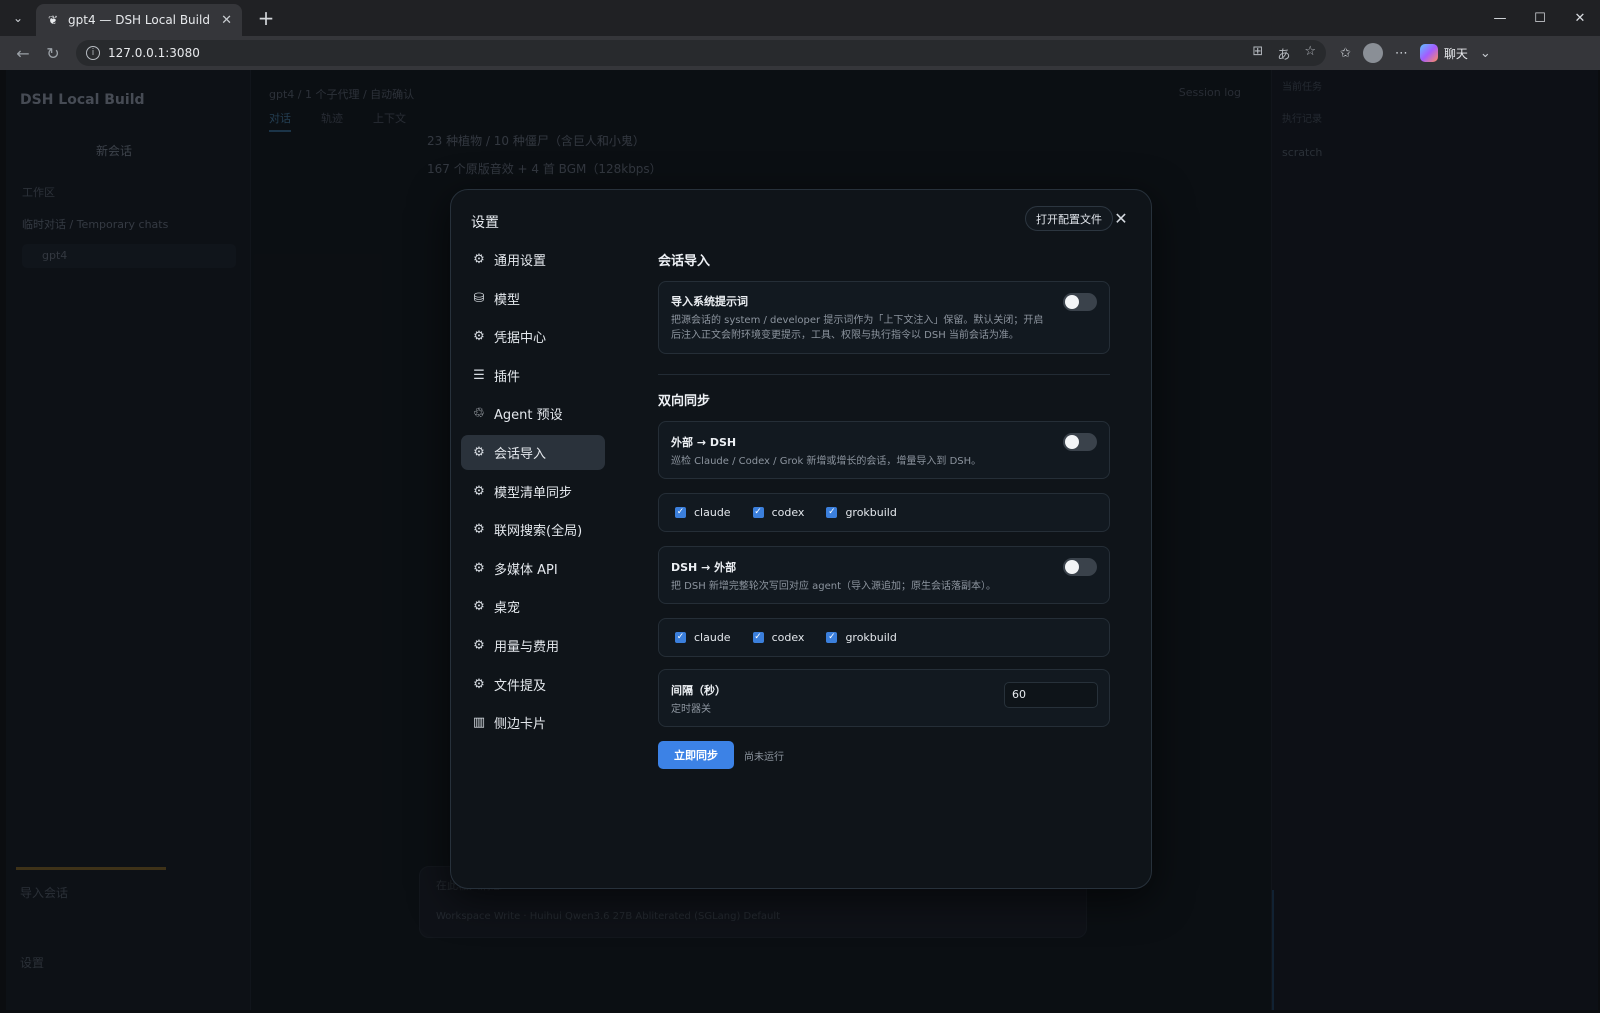 The height and width of the screenshot is (1013, 1600). What do you see at coordinates (704, 567) in the screenshot?
I see `dsh-to-external-title: DSH → 外部` at bounding box center [704, 567].